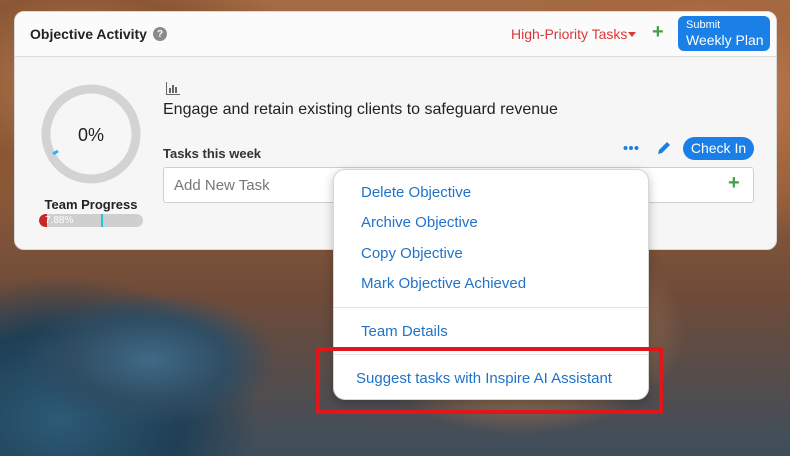 This screenshot has height=456, width=790. Describe the element at coordinates (88, 34) in the screenshot. I see `card-title: Objective Activity` at that location.